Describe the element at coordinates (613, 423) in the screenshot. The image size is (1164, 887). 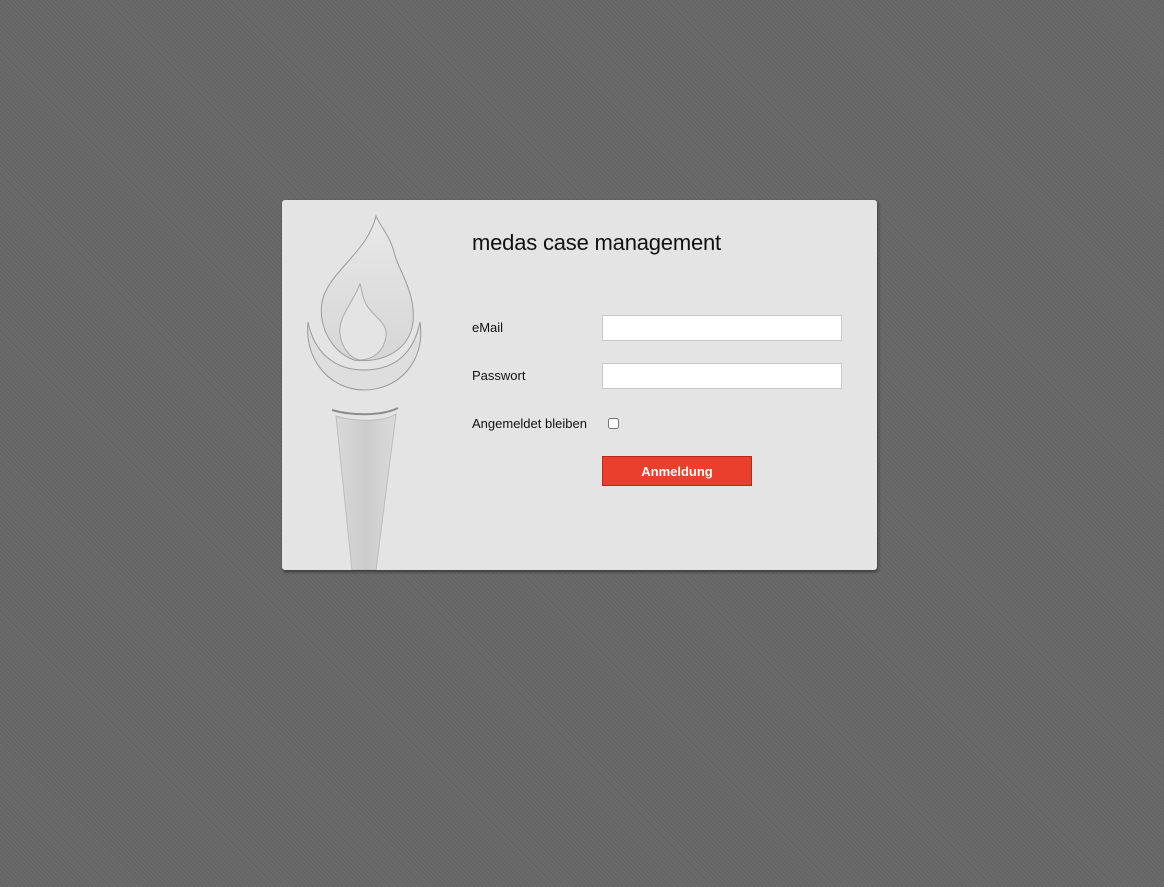
I see `remember-me-checkbox` at that location.